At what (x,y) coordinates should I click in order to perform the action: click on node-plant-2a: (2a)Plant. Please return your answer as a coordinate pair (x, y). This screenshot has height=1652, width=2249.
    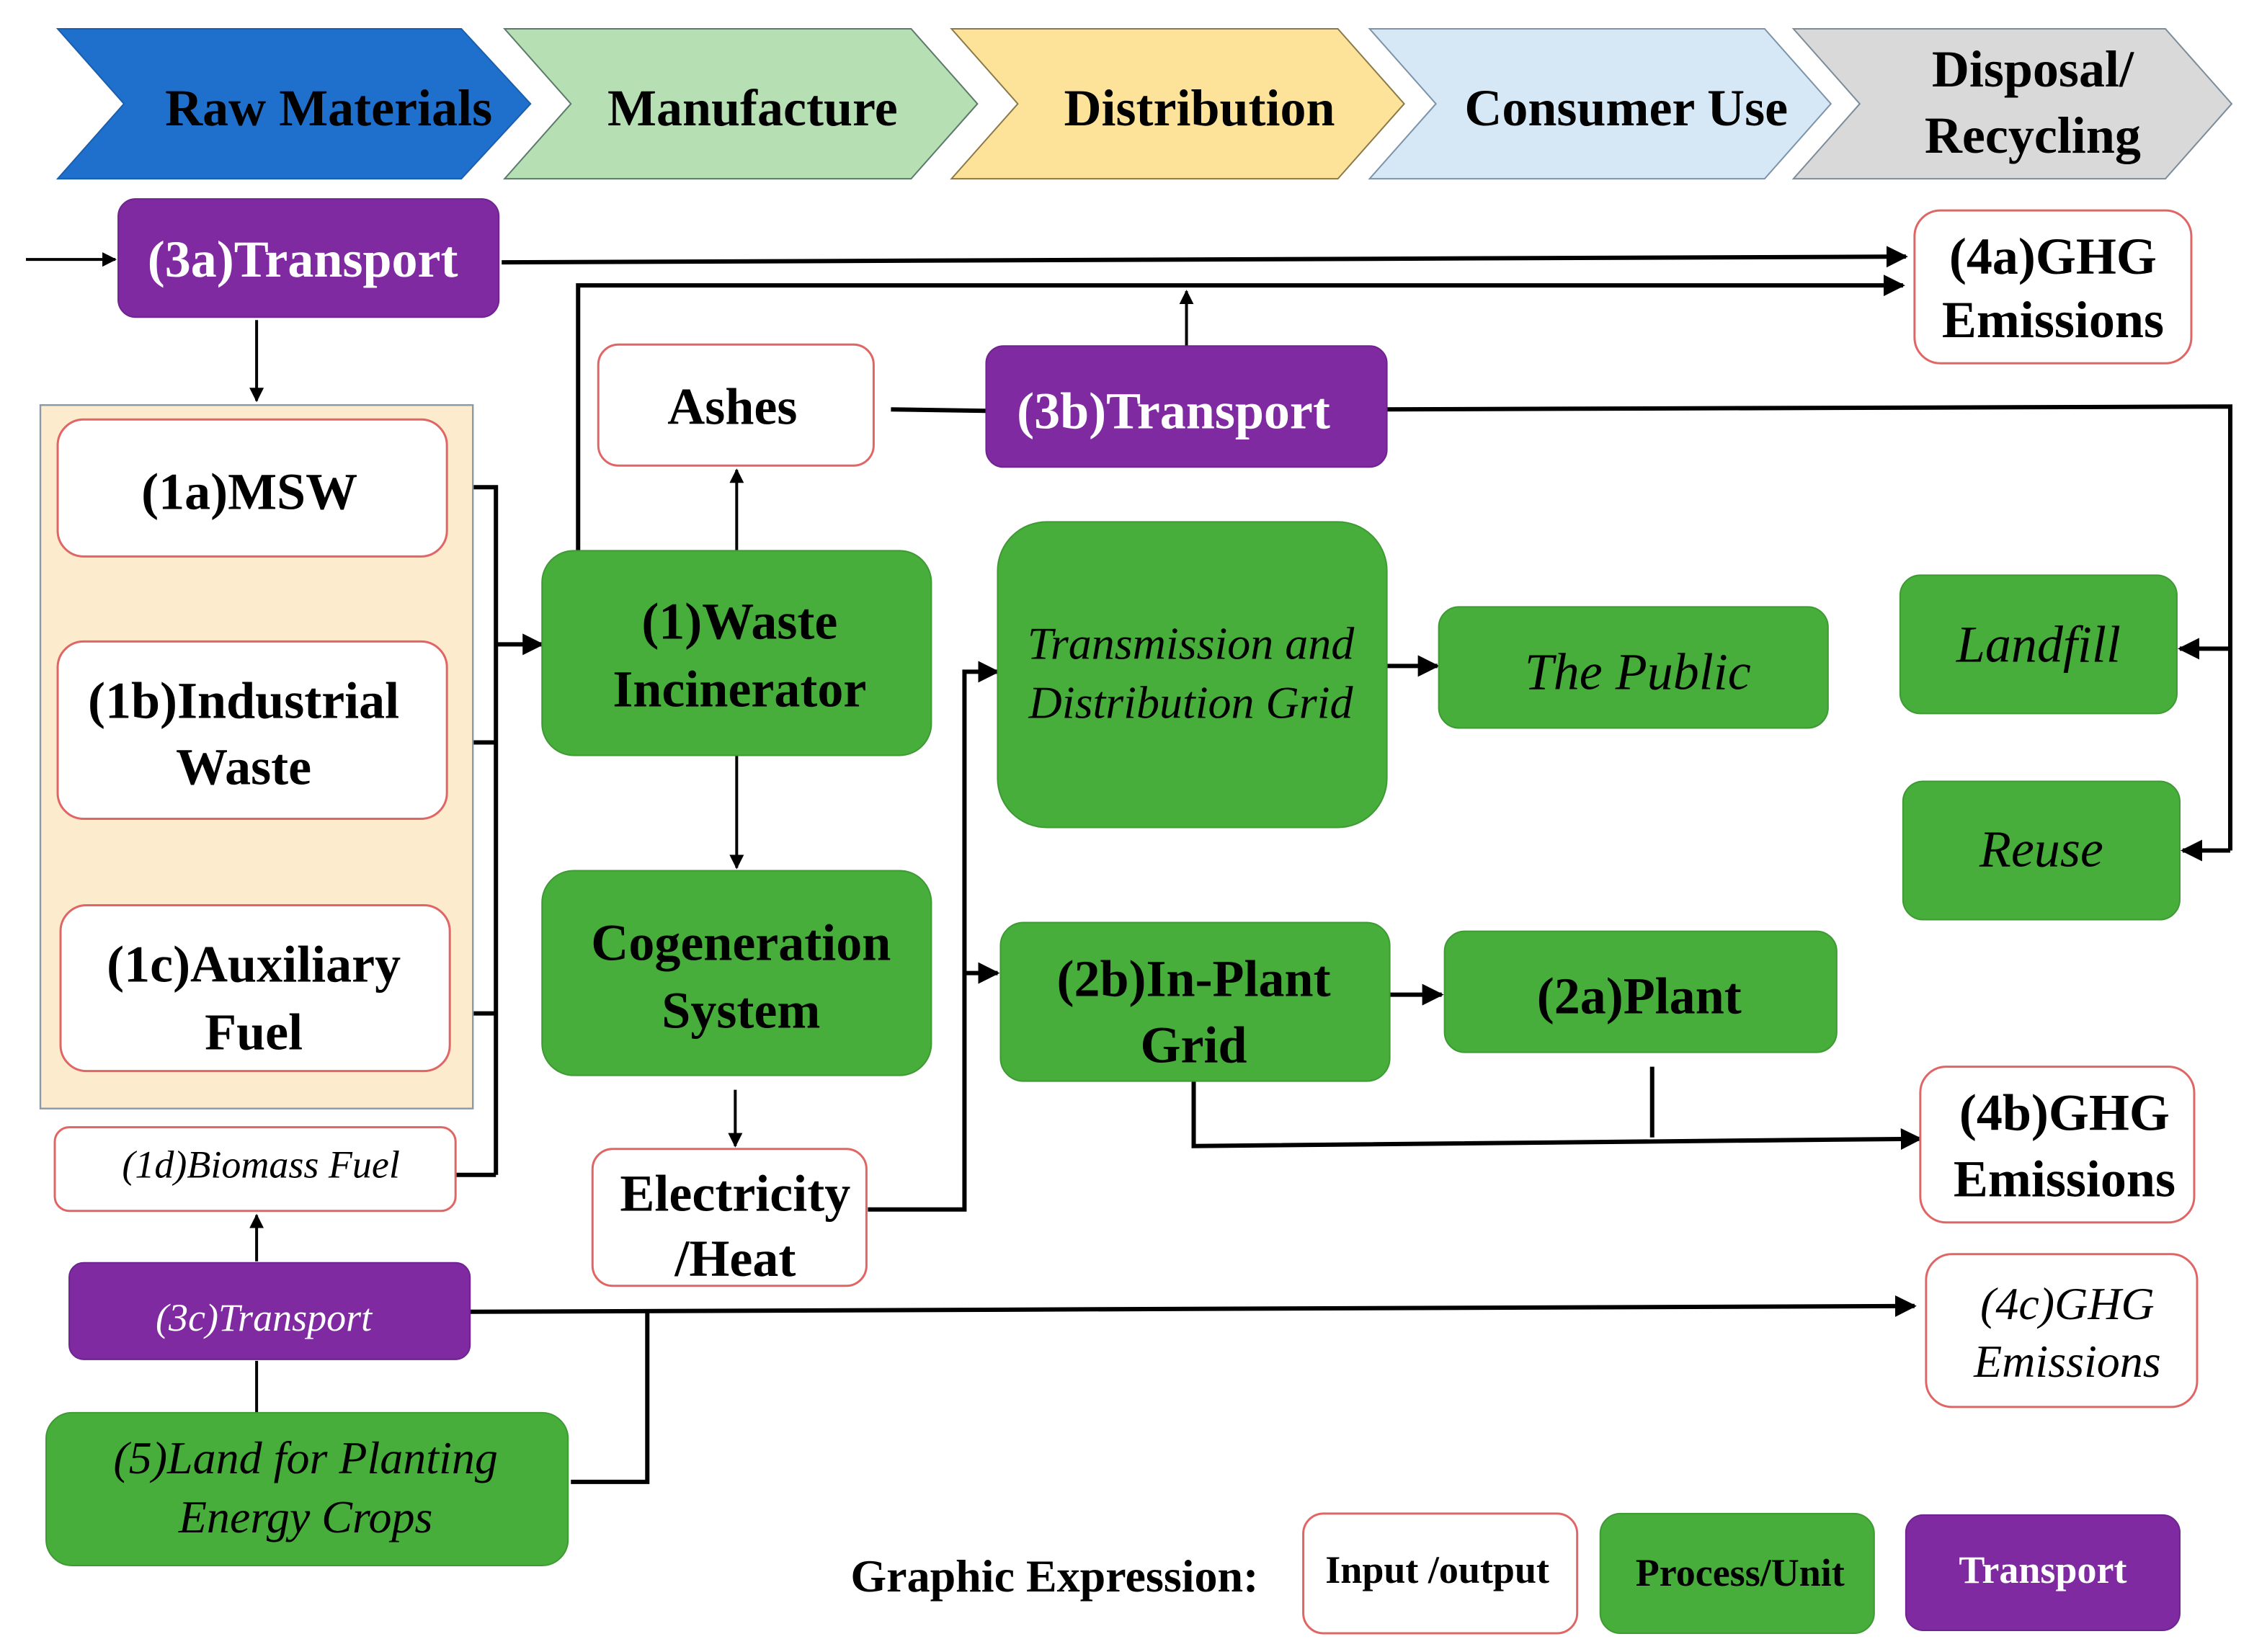
    Looking at the image, I should click on (1640, 991).